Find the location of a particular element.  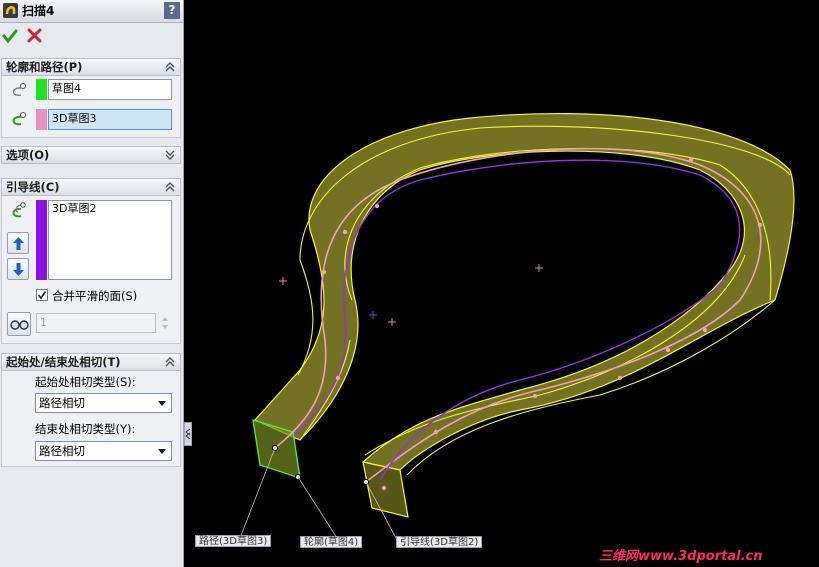

section-title-profile-path: 轮廓和路径(P) is located at coordinates (44, 67).